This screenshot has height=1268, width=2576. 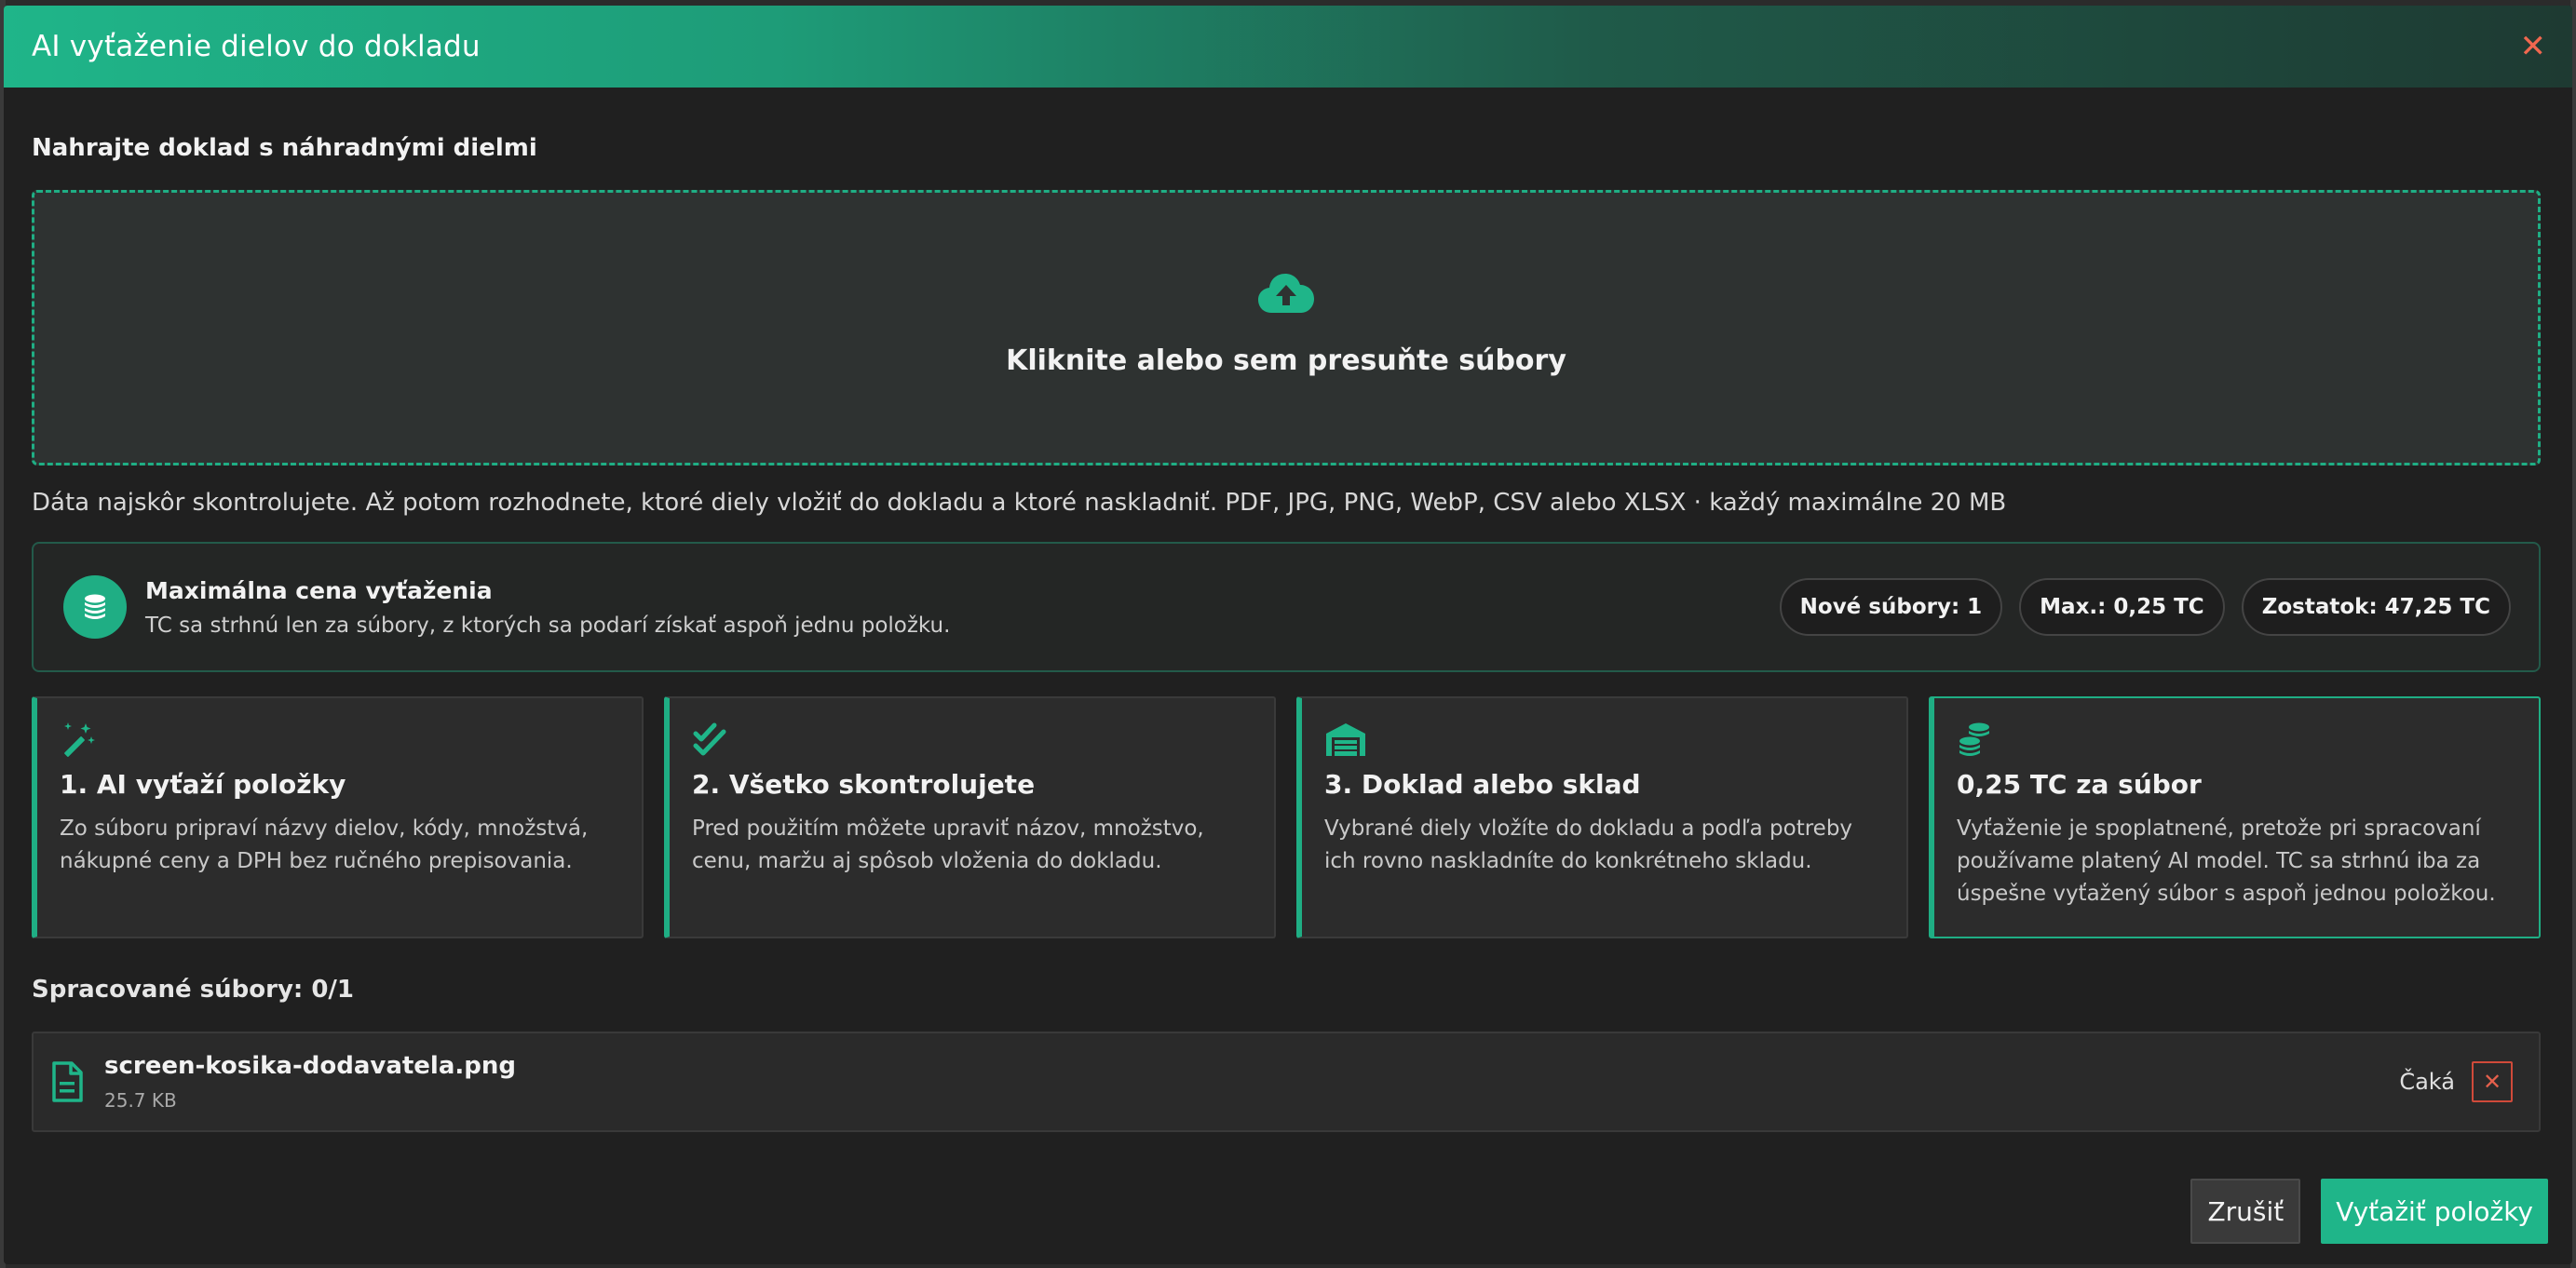 What do you see at coordinates (1286, 360) in the screenshot?
I see `dropzone-label: Kliknite alebo sem presuňte súbory` at bounding box center [1286, 360].